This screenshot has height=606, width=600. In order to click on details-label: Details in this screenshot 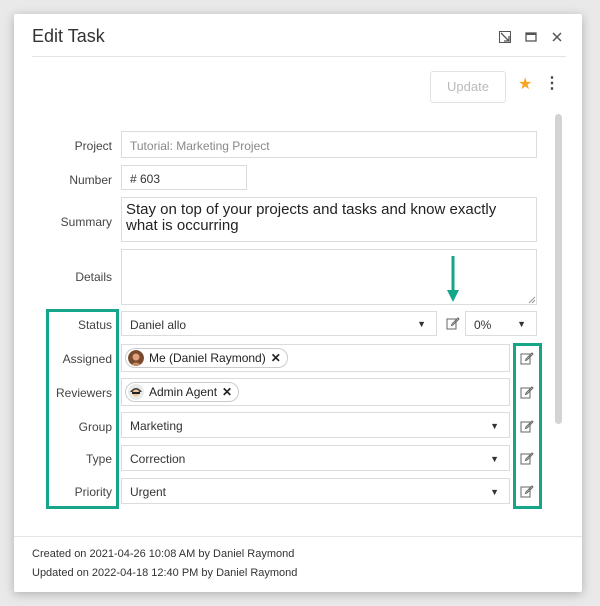, I will do `click(93, 277)`.